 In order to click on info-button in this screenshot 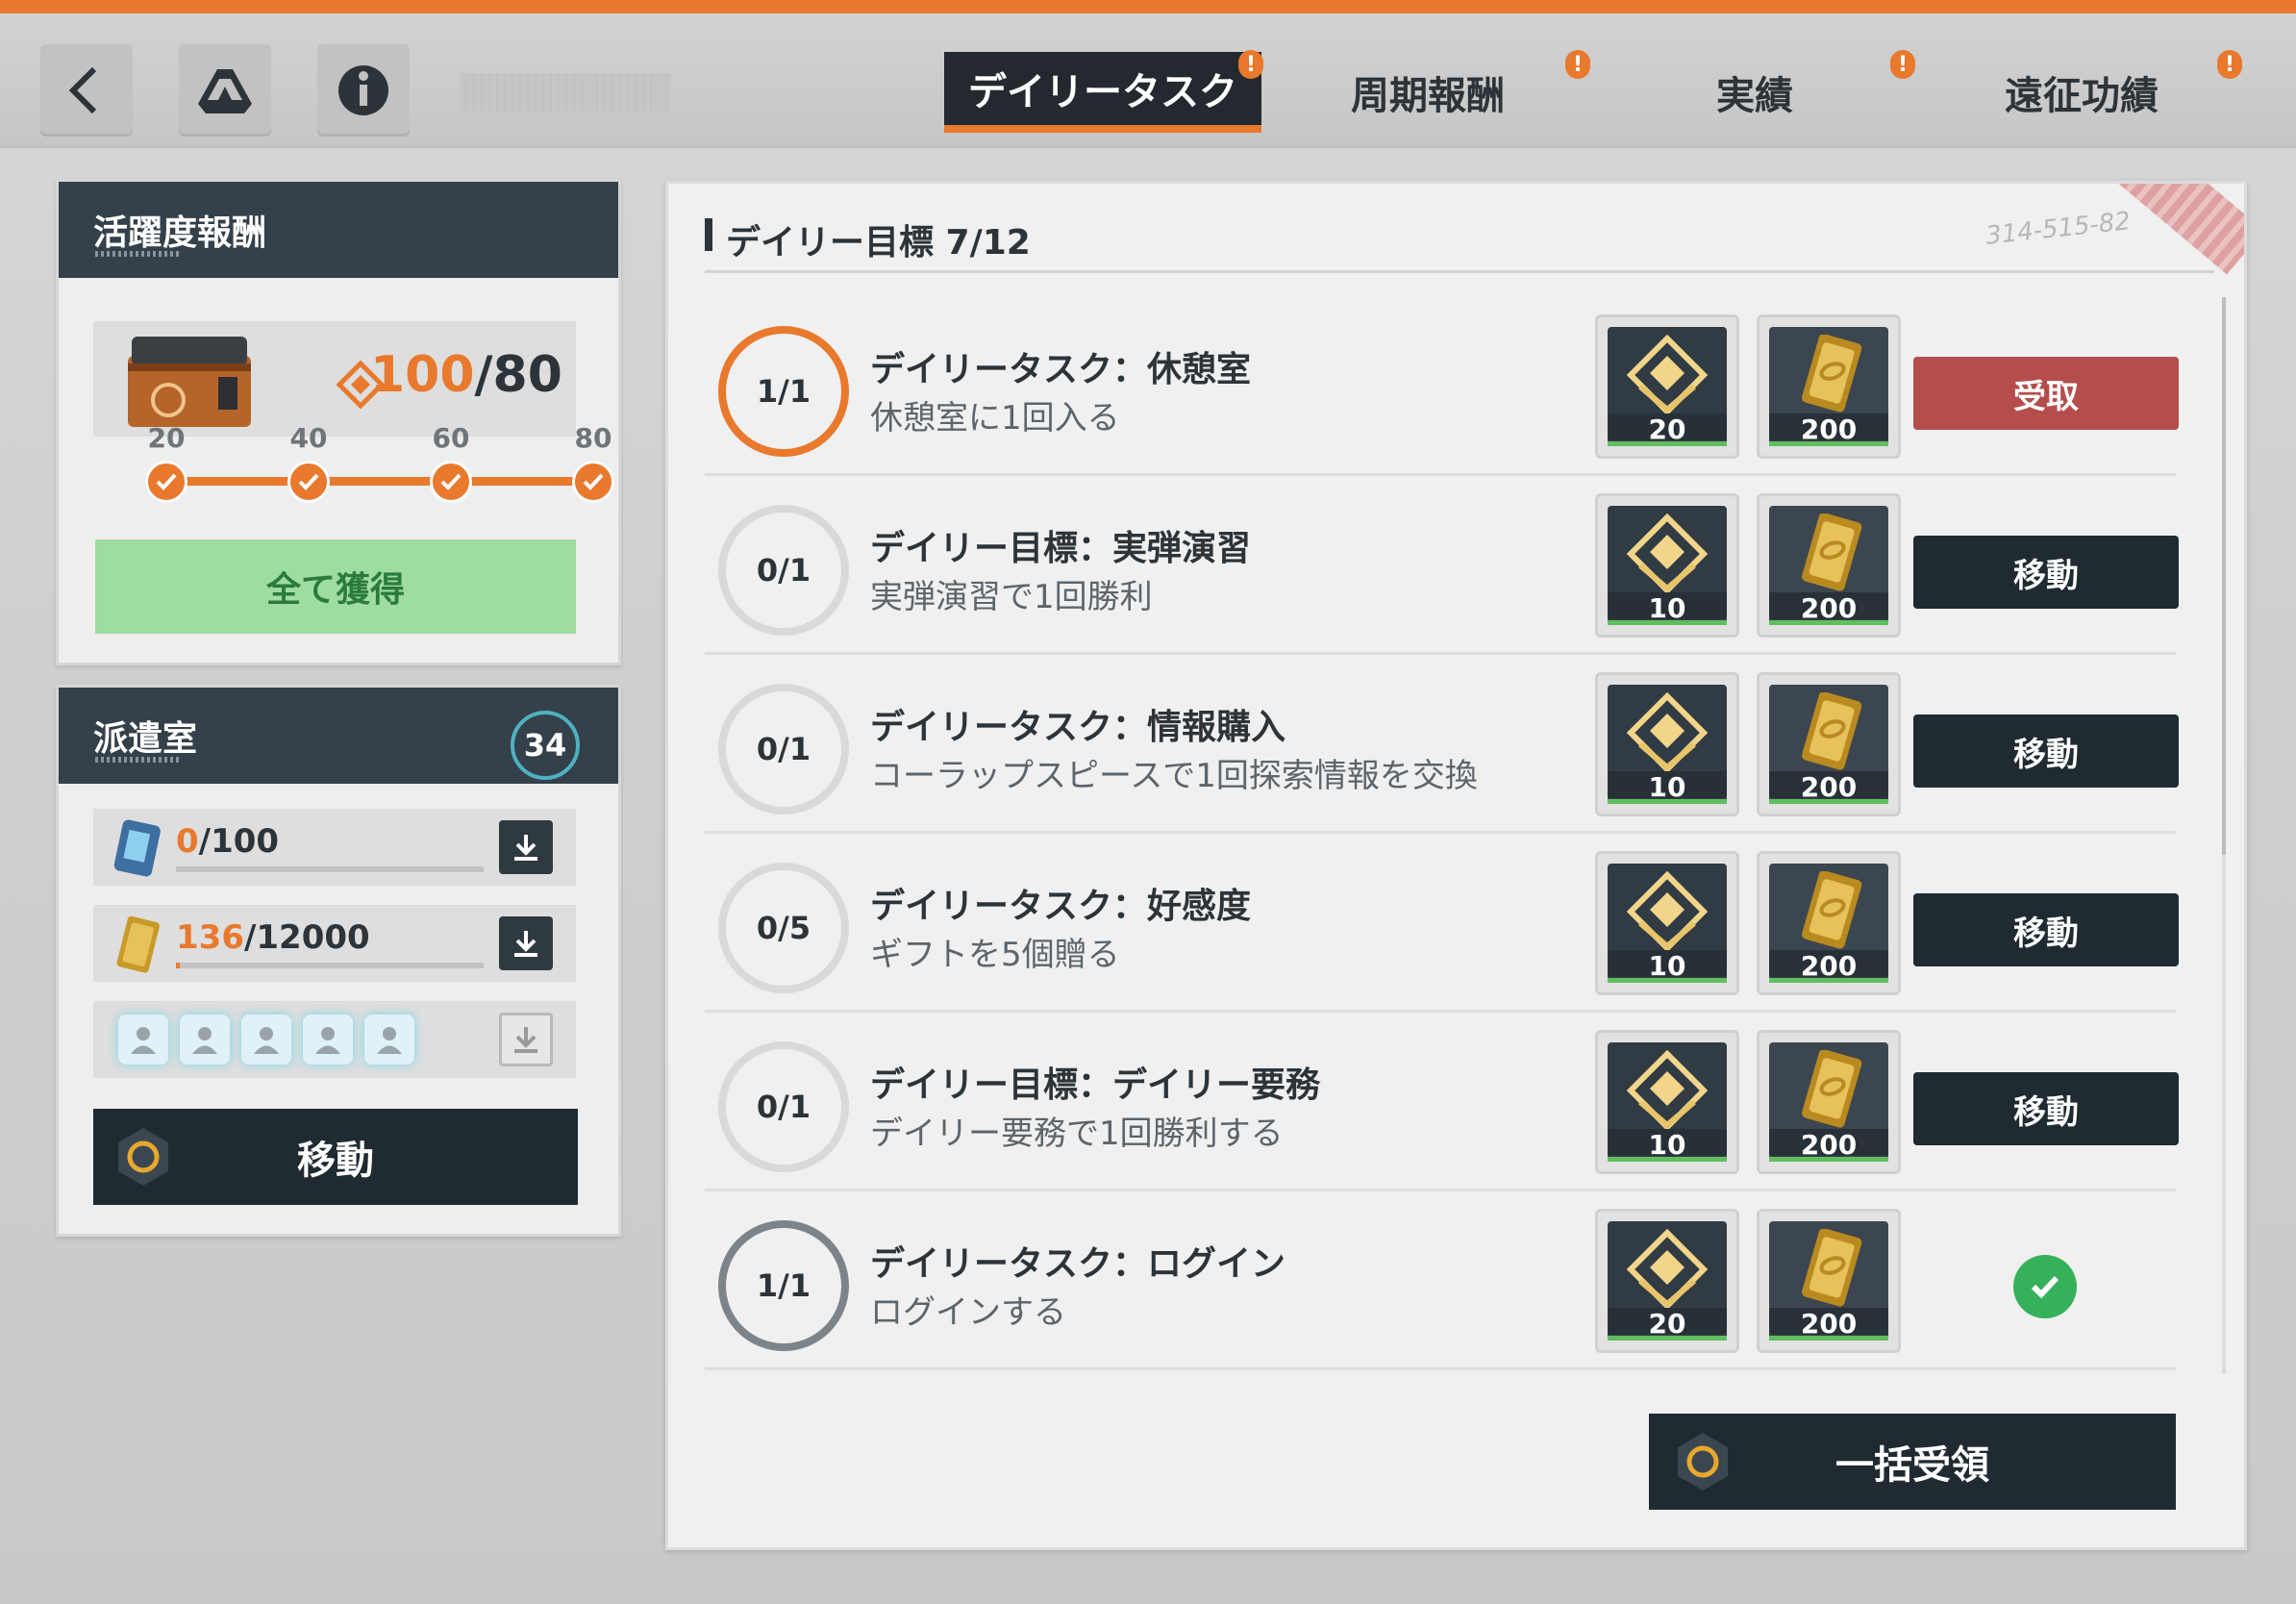, I will do `click(363, 90)`.